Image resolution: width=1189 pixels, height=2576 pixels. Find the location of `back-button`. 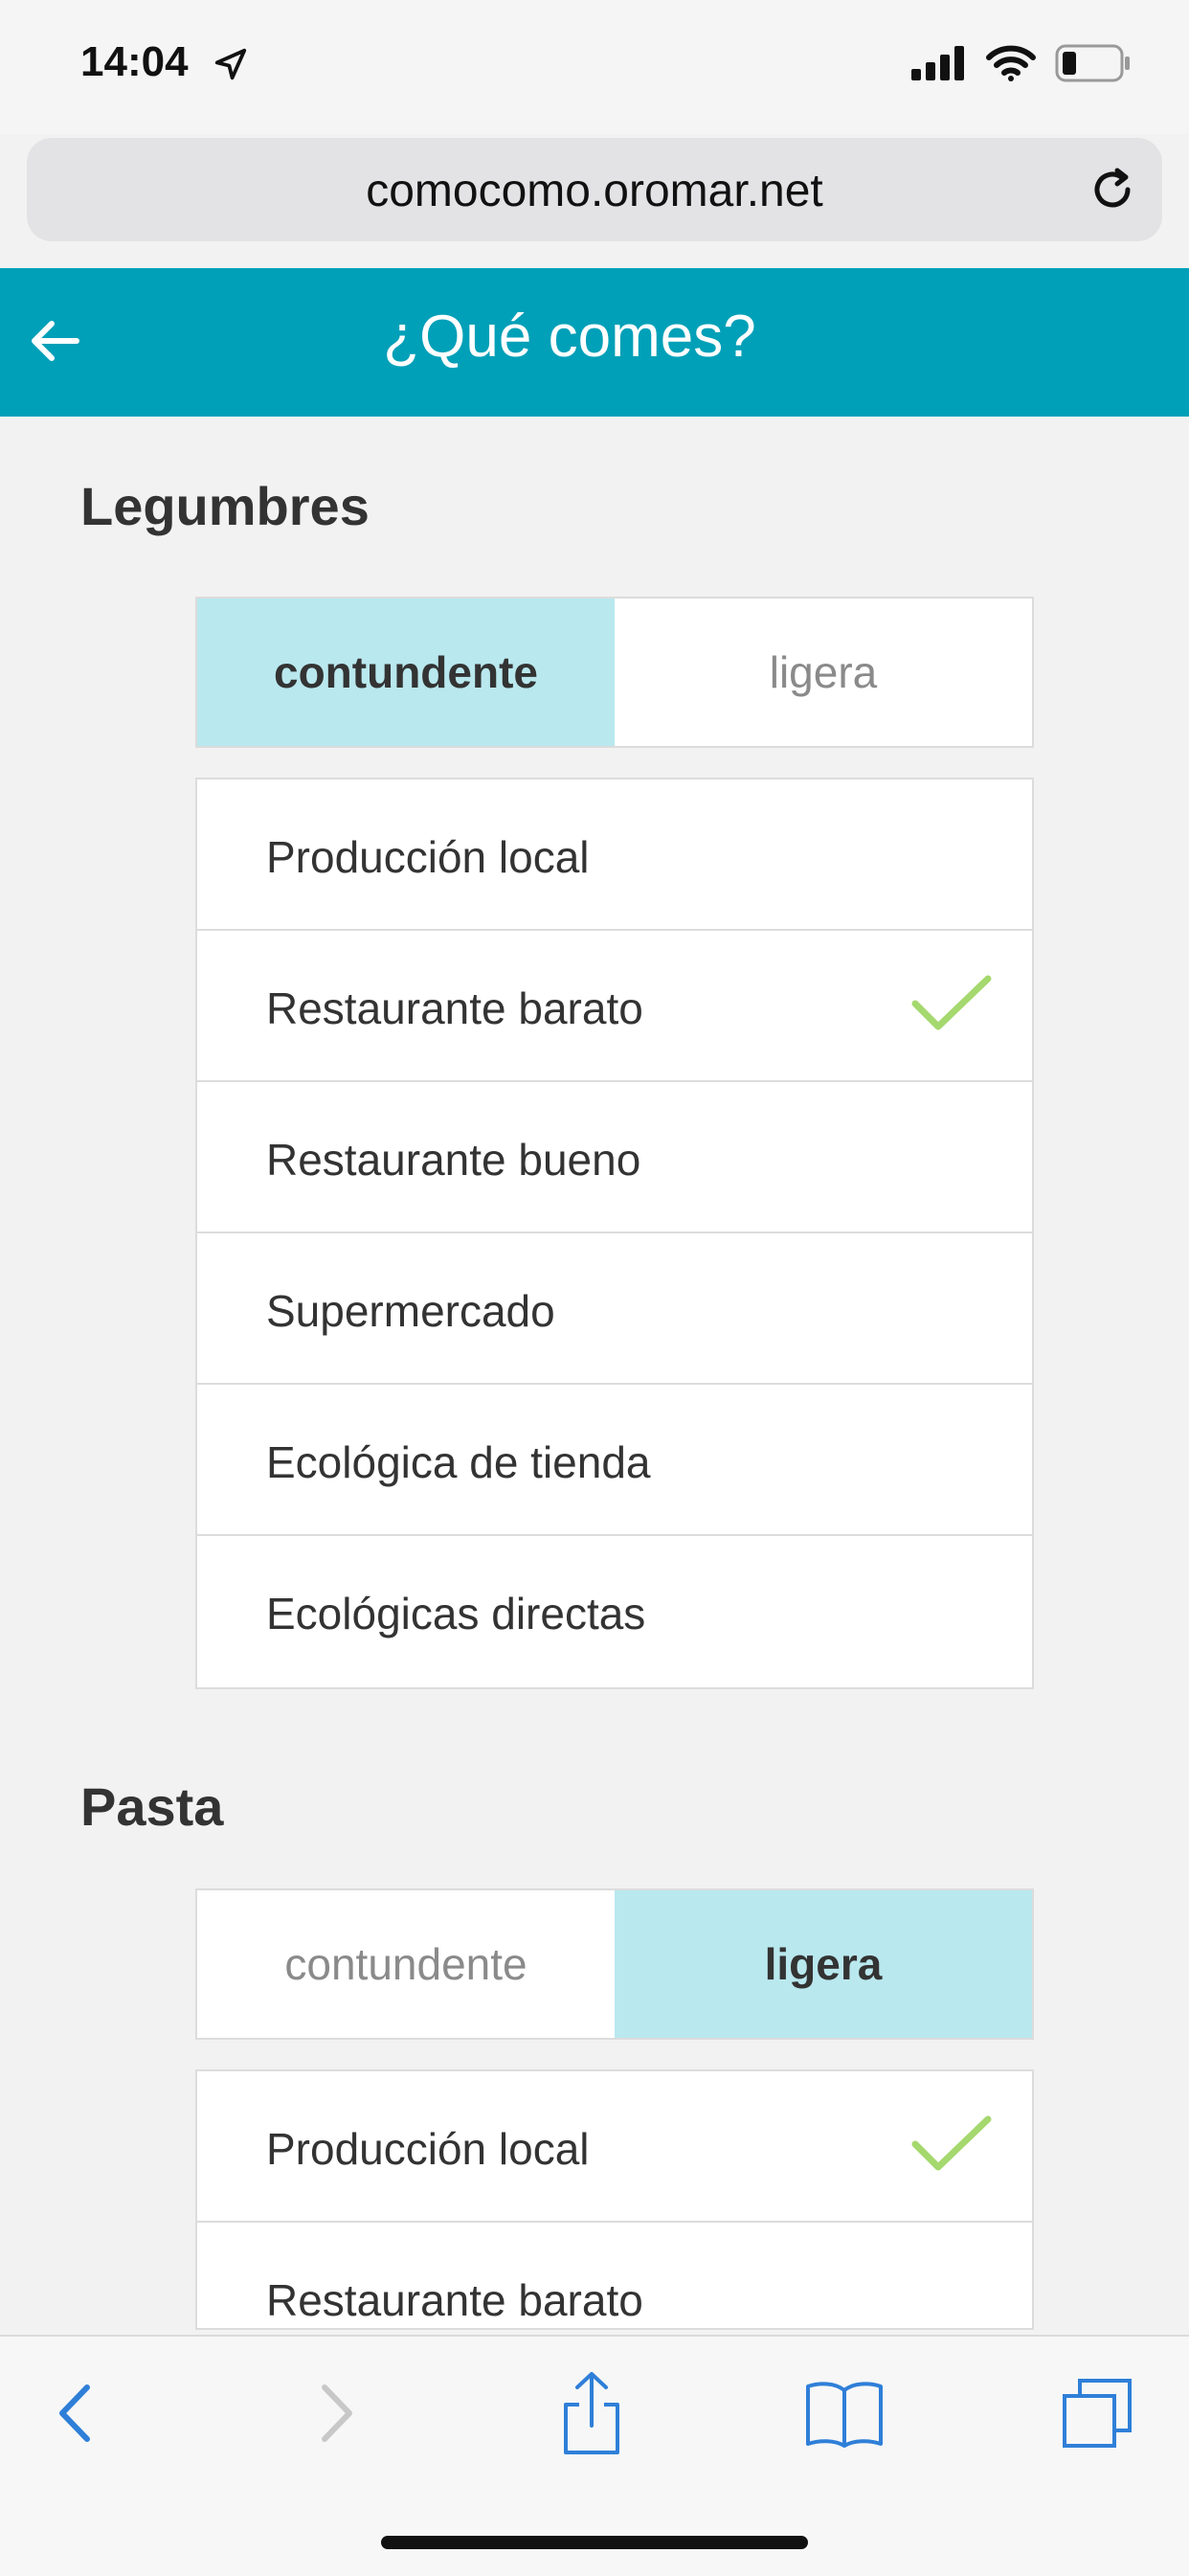

back-button is located at coordinates (75, 2413).